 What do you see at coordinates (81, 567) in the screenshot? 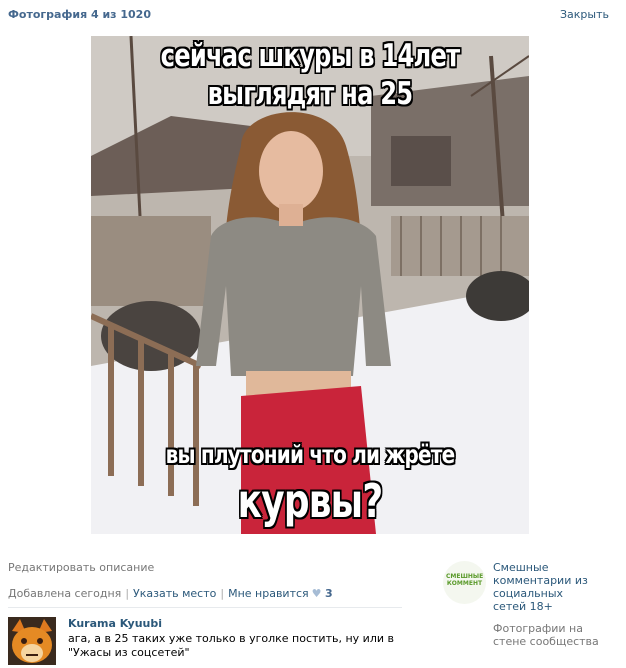
I see `edit-description-link: Редактировать описание` at bounding box center [81, 567].